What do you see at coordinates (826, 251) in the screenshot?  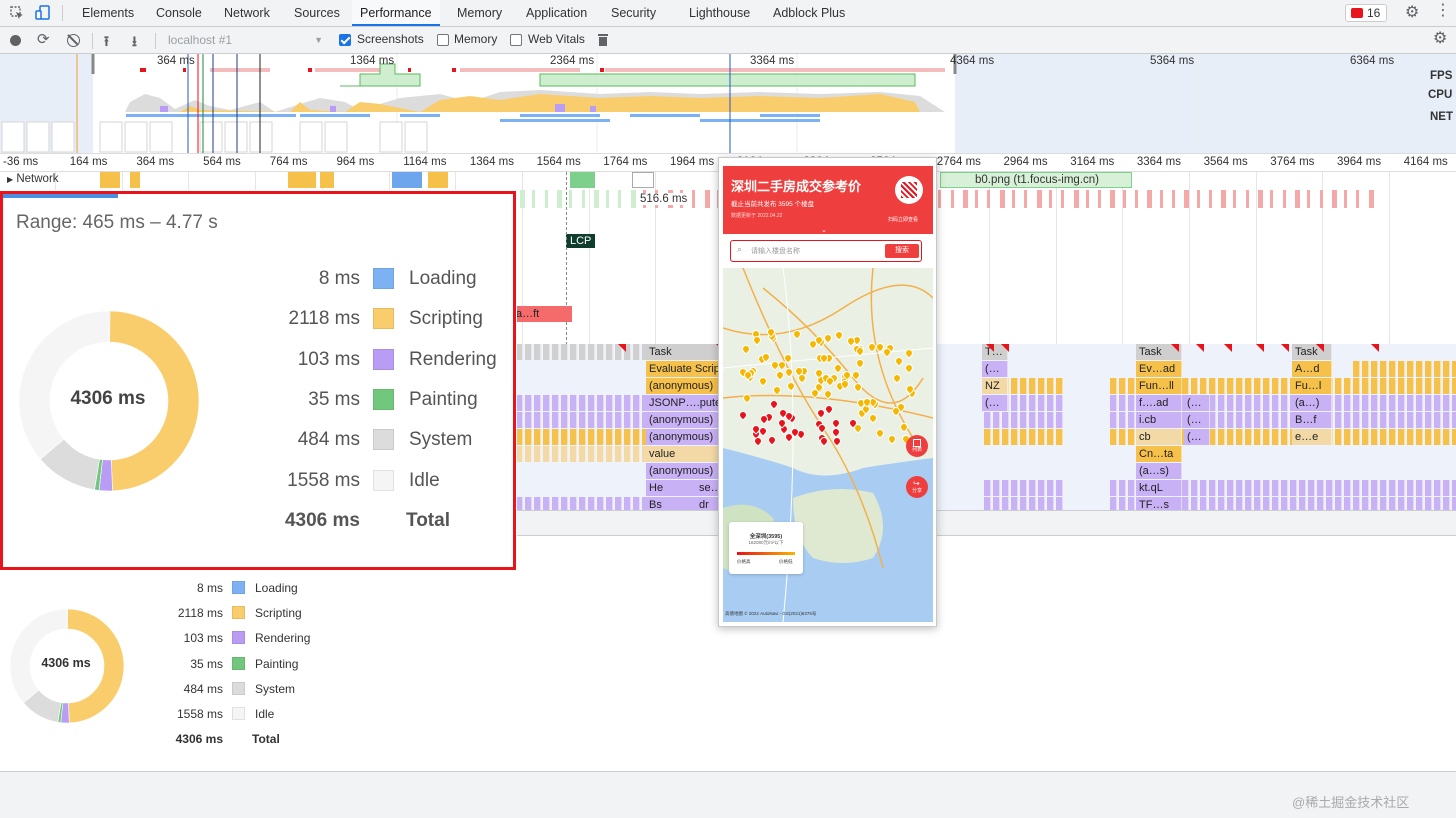 I see `search-bar: ⌕ 请输入楼盘名称 搜索` at bounding box center [826, 251].